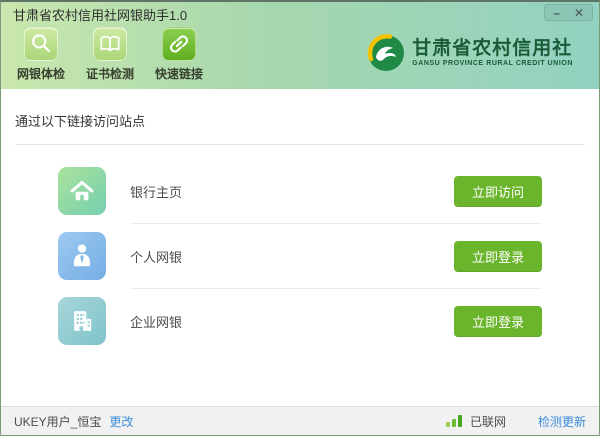 The height and width of the screenshot is (436, 600). Describe the element at coordinates (568, 12) in the screenshot. I see `window-controls: – ✕` at that location.